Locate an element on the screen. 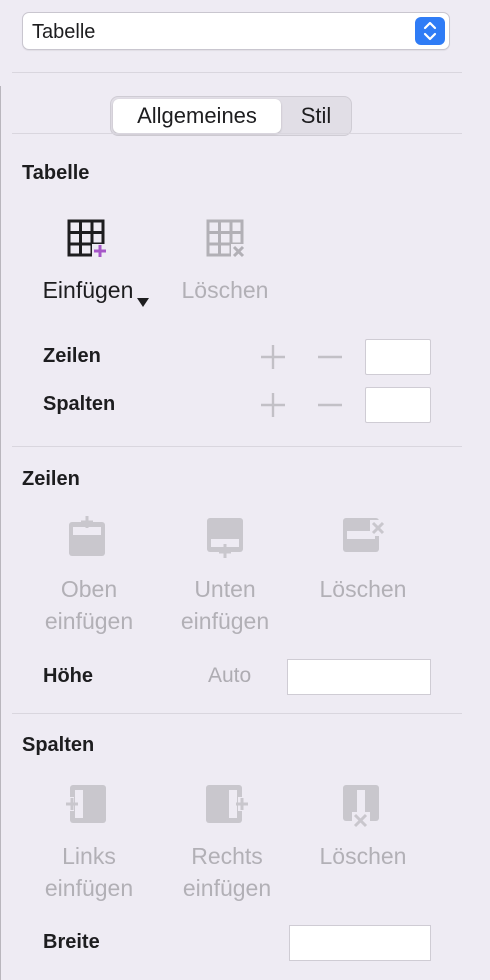 This screenshot has height=980, width=490. insert-row-below-label-line1: Unten is located at coordinates (225, 589).